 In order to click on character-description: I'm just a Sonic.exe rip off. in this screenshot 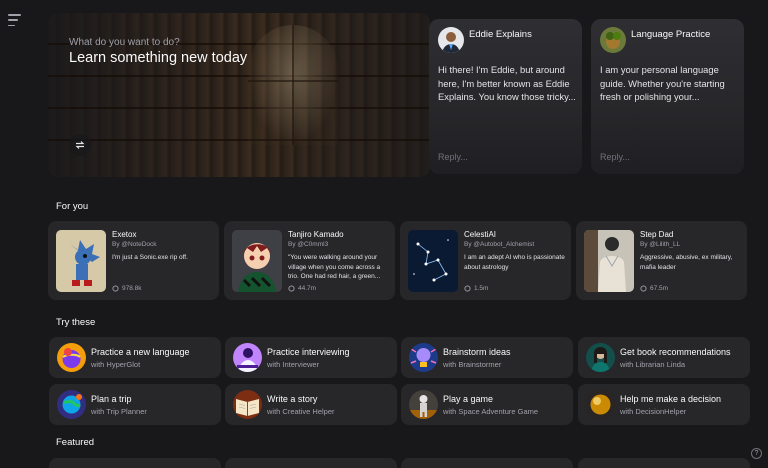, I will do `click(150, 257)`.